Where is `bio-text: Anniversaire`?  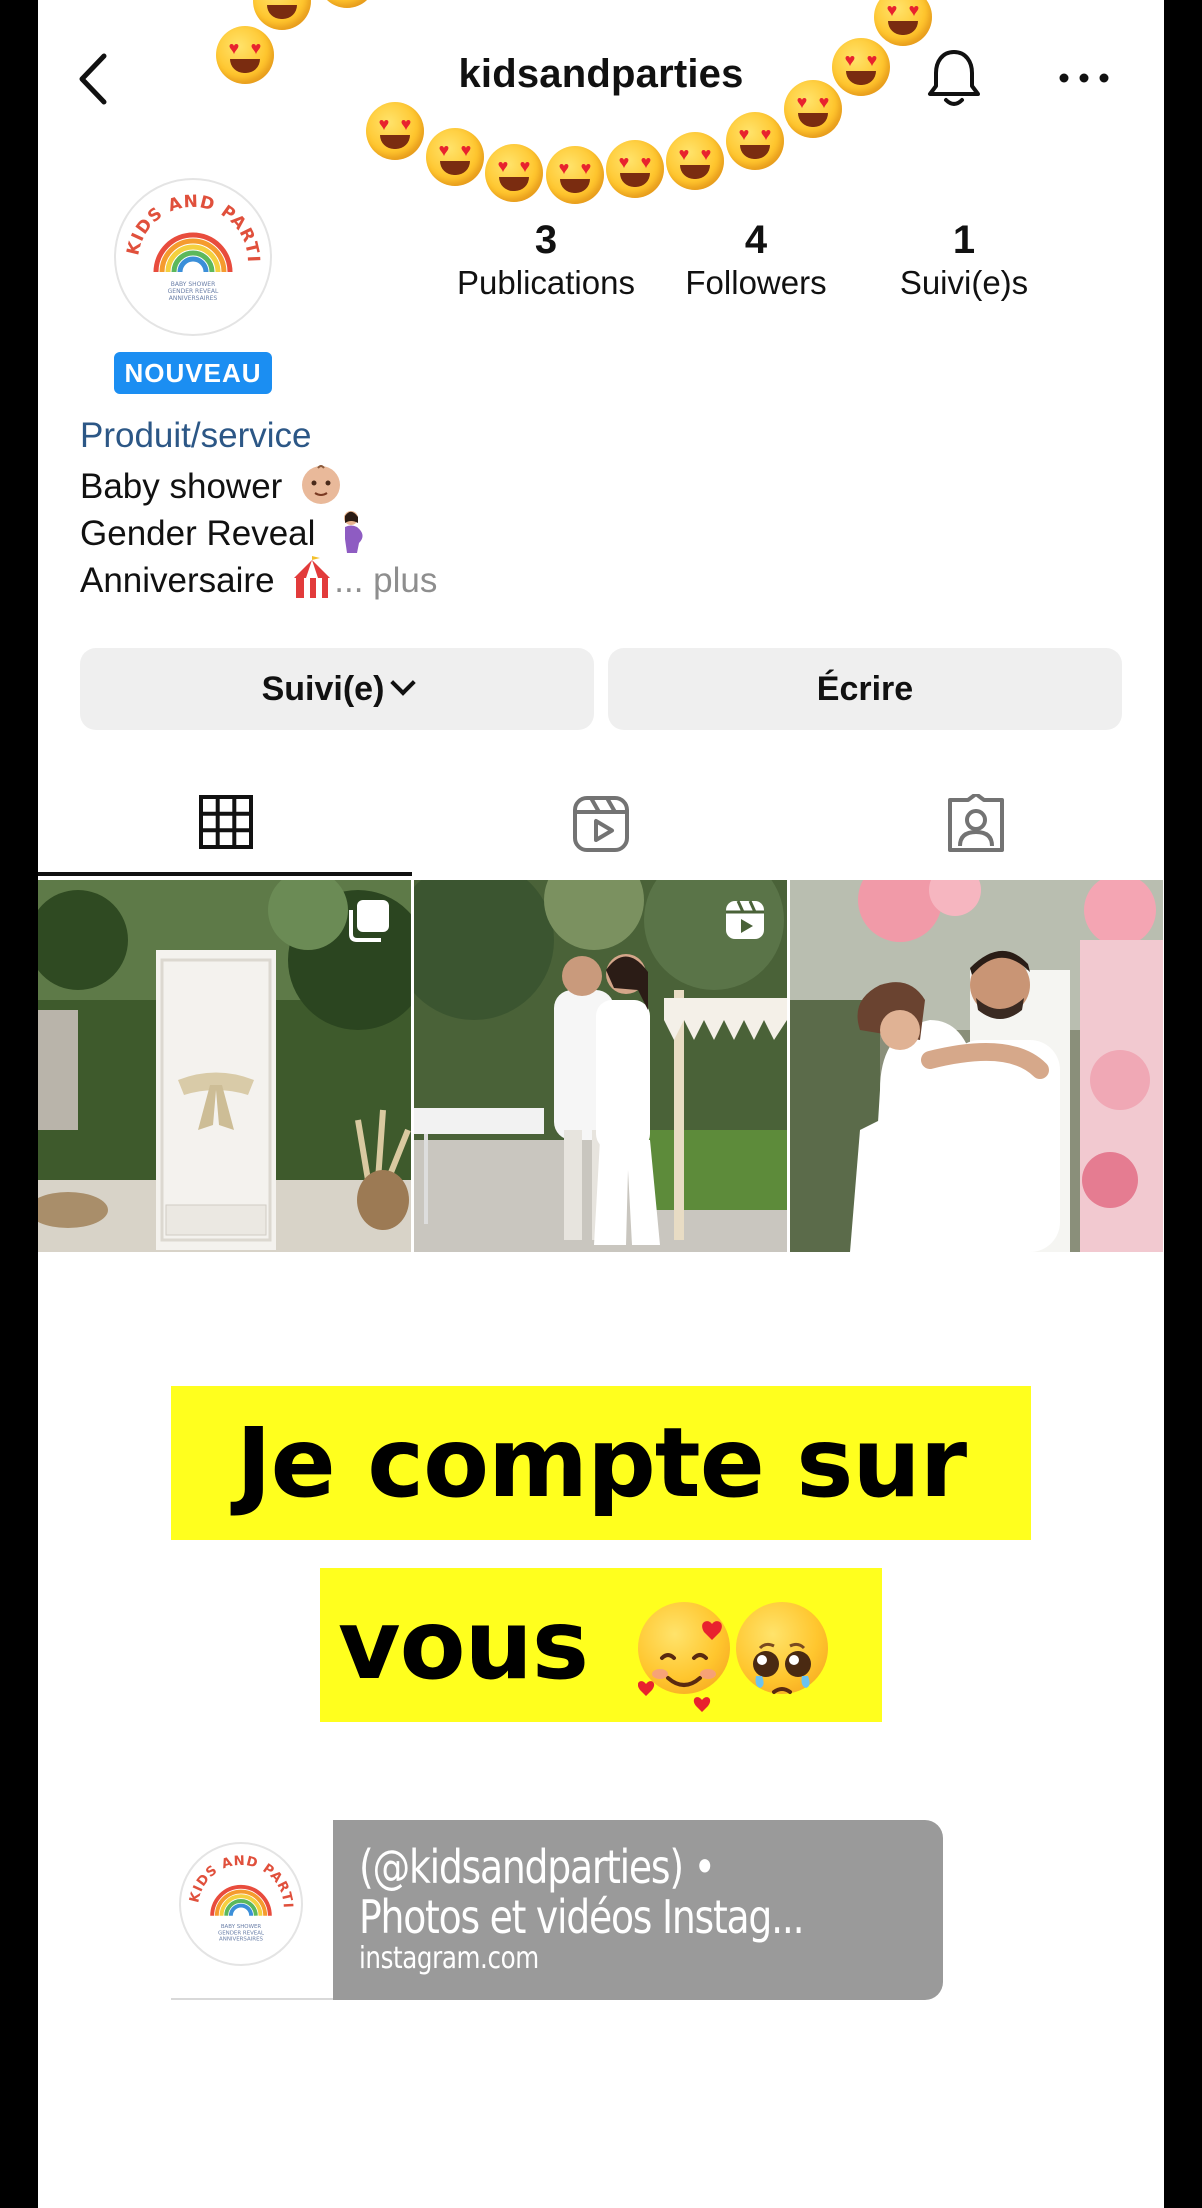 bio-text: Anniversaire is located at coordinates (177, 580).